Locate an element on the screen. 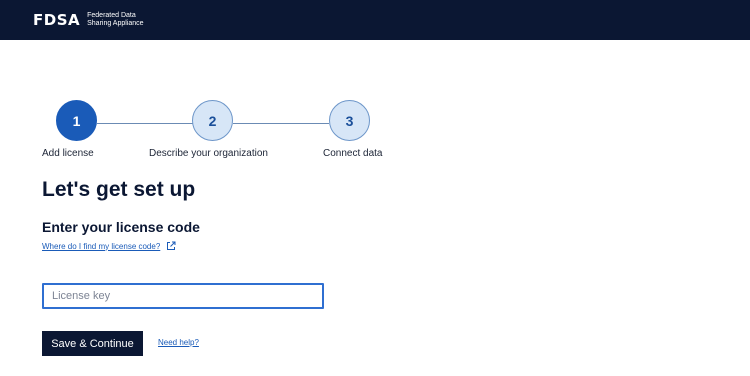 The image size is (750, 376). save-and-continue-button: Save & Continue is located at coordinates (92, 343).